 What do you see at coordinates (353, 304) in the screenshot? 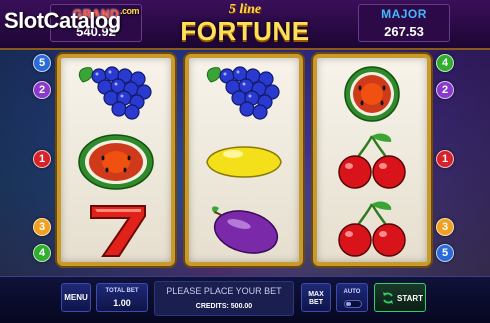
I see `autoplay-switch` at bounding box center [353, 304].